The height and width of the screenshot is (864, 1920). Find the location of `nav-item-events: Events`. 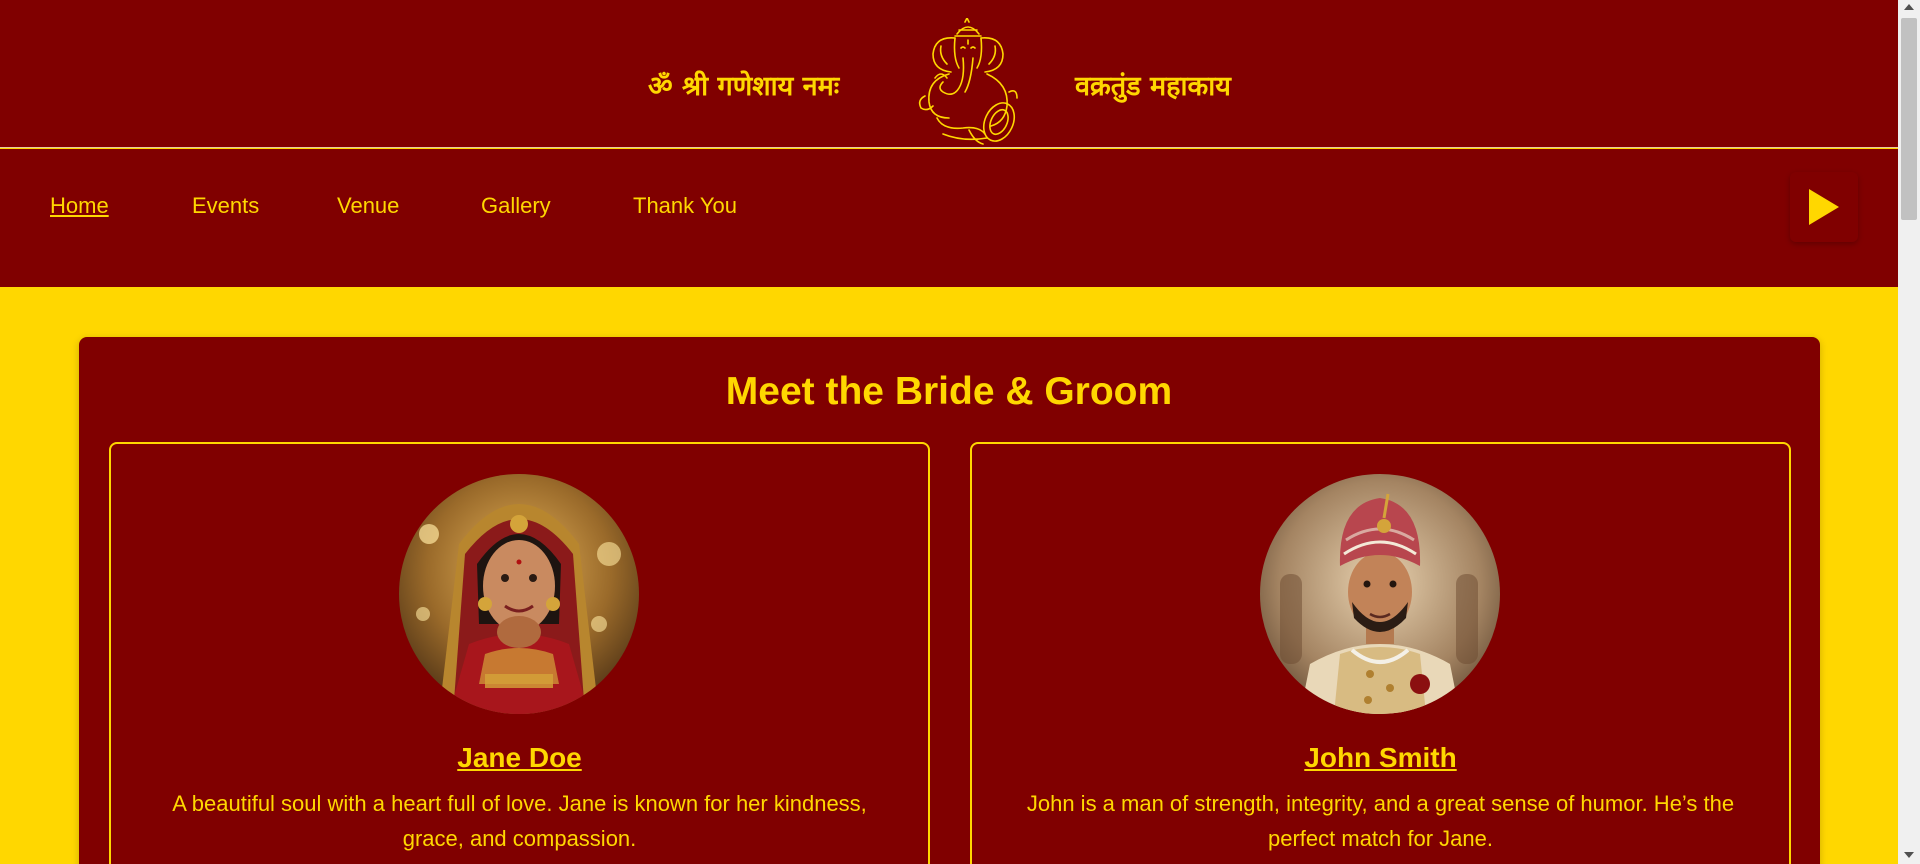

nav-item-events: Events is located at coordinates (225, 206).